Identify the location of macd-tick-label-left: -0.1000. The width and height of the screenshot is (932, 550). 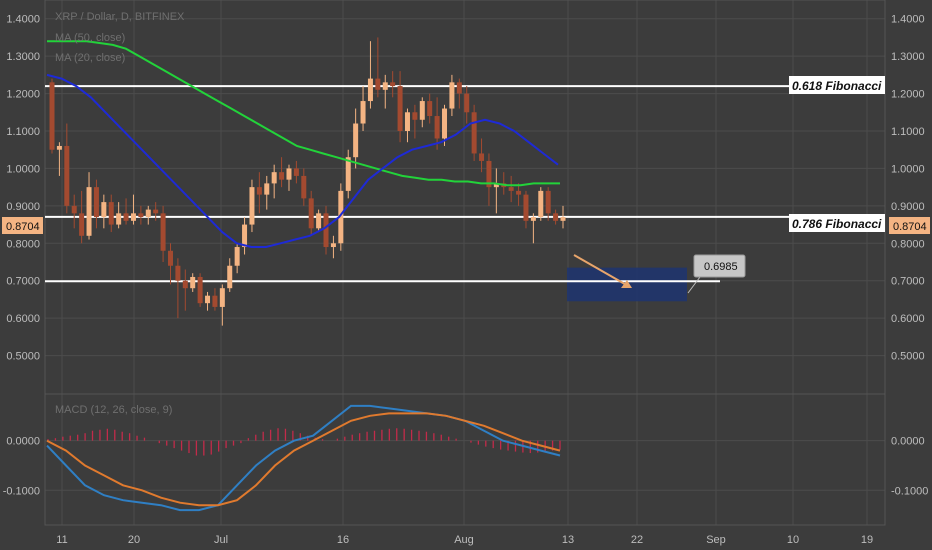
(21, 491).